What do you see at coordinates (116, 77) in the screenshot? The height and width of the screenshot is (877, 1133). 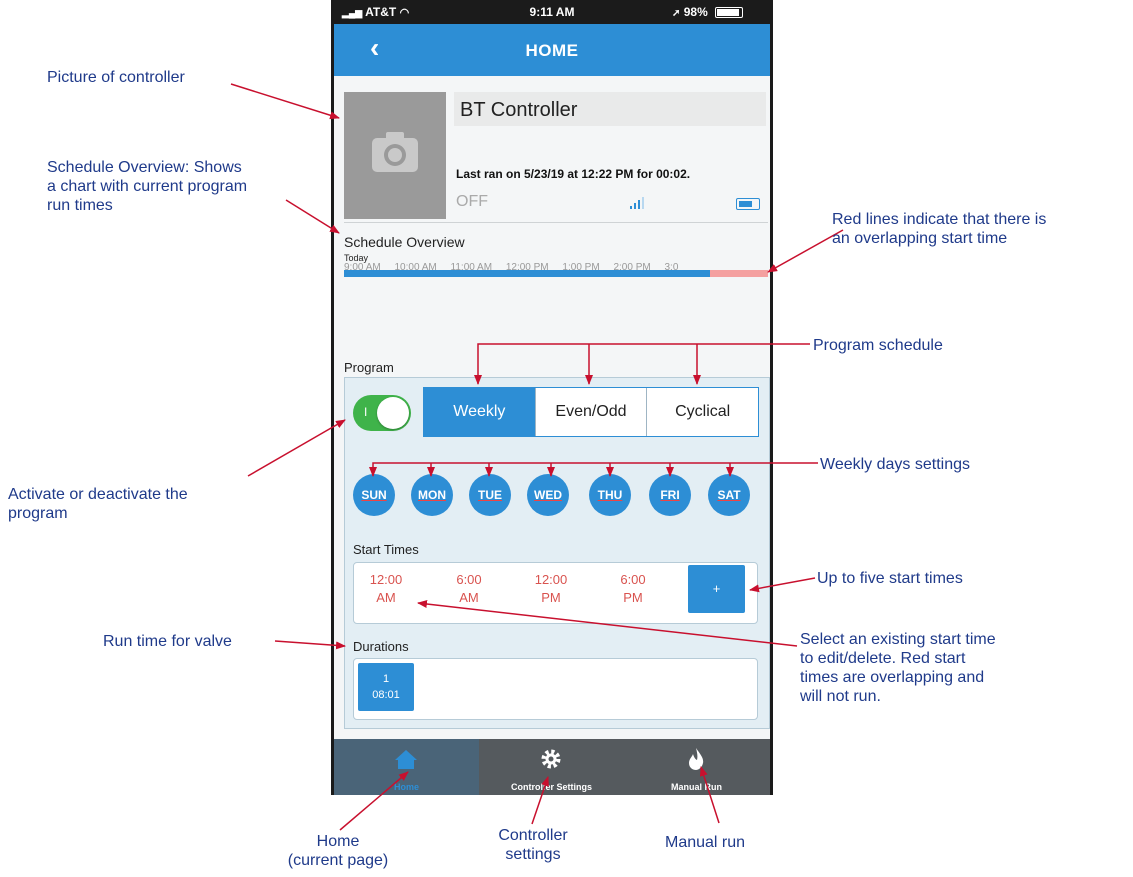 I see `callout-picture: Picture of controller` at bounding box center [116, 77].